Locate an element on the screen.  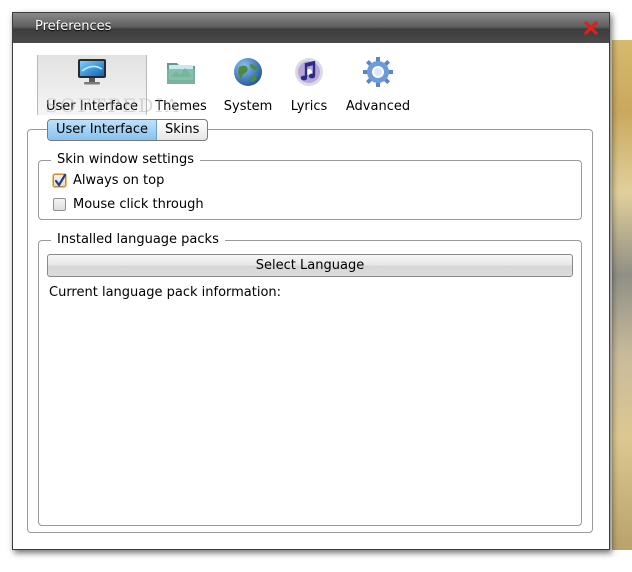
close-button is located at coordinates (591, 28).